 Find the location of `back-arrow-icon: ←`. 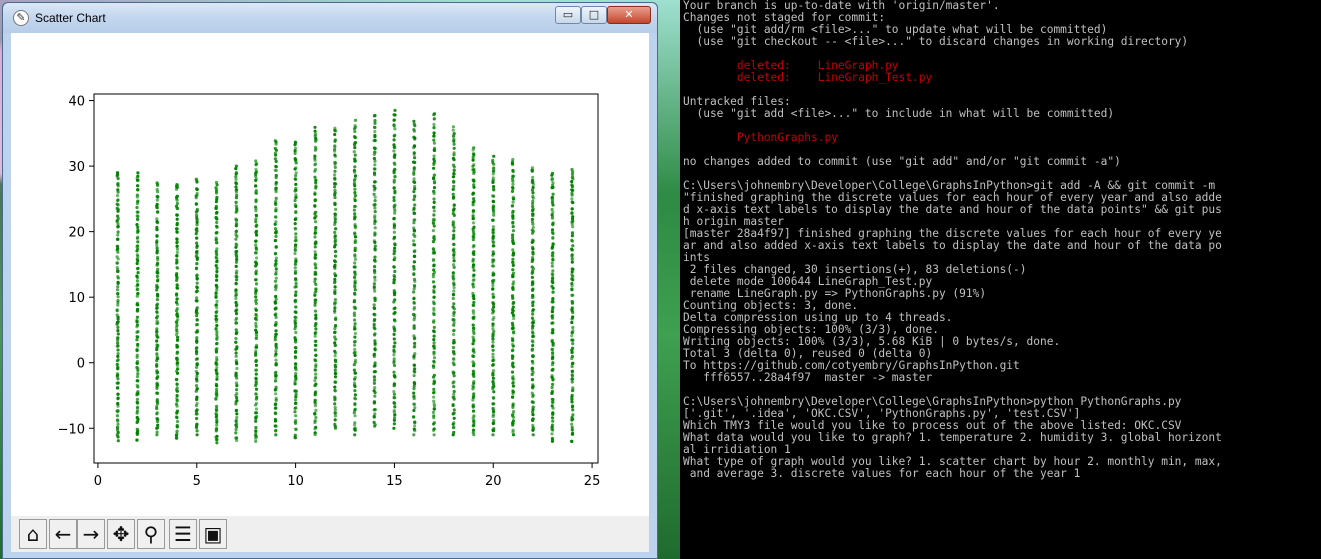

back-arrow-icon: ← is located at coordinates (63, 534).